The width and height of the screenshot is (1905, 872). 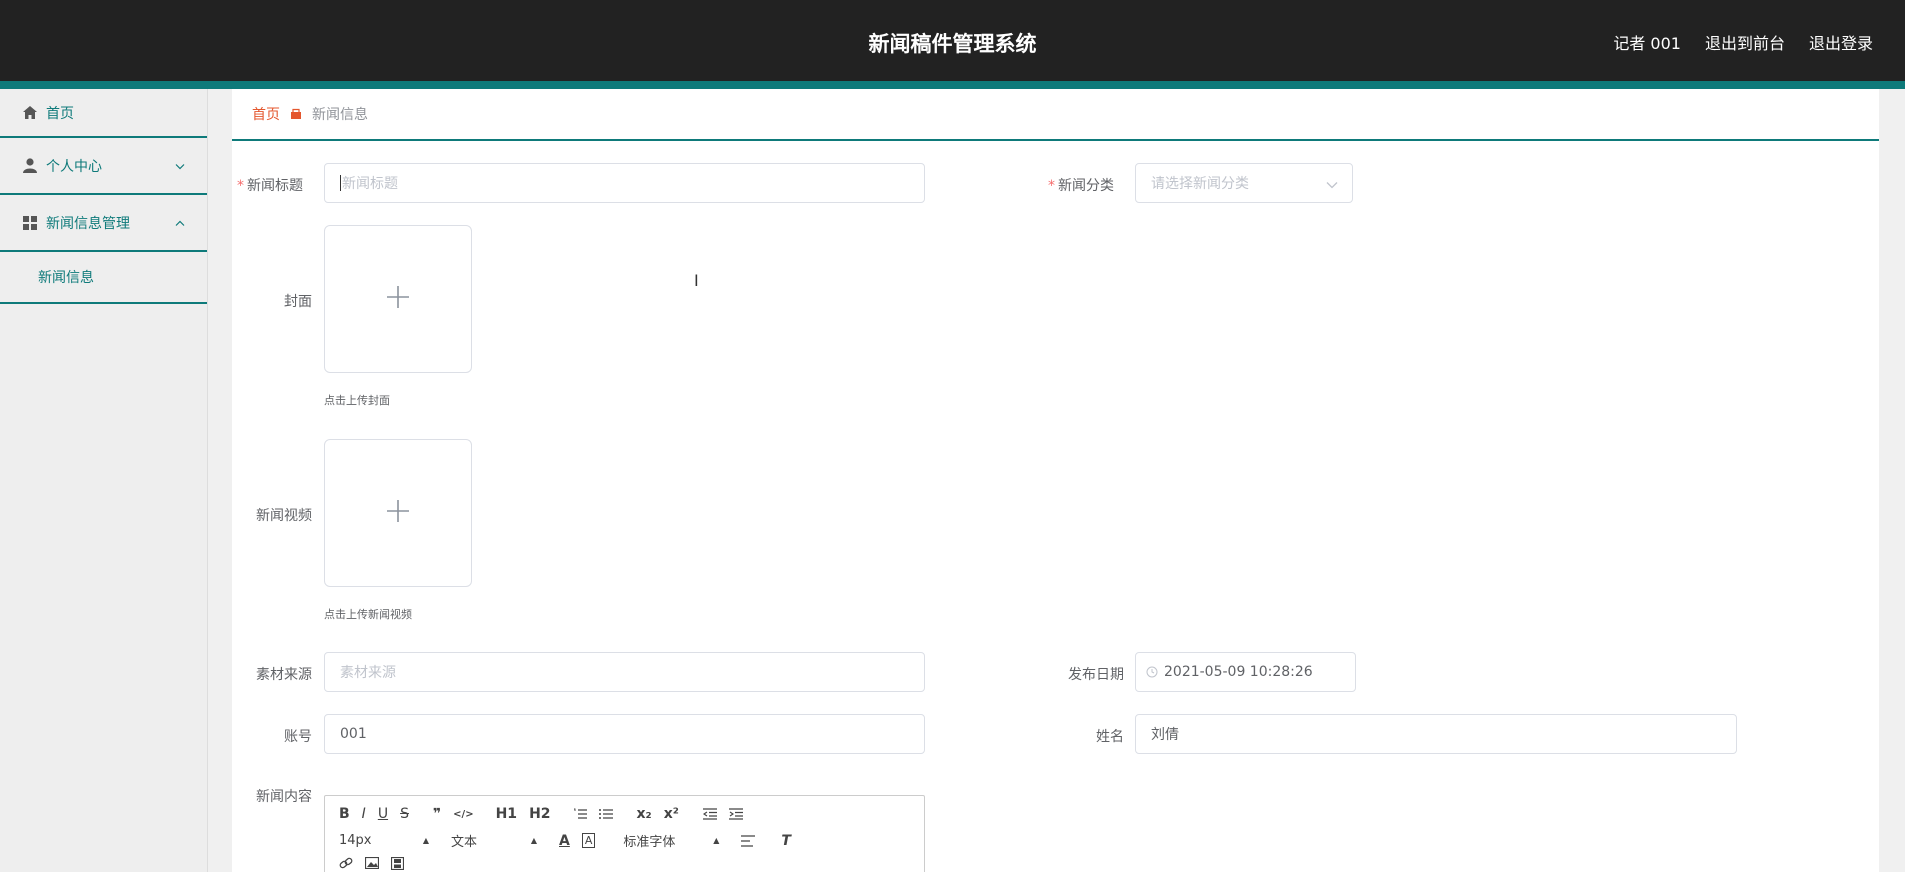 What do you see at coordinates (1244, 183) in the screenshot?
I see `news-category-select: 请选择新闻分类` at bounding box center [1244, 183].